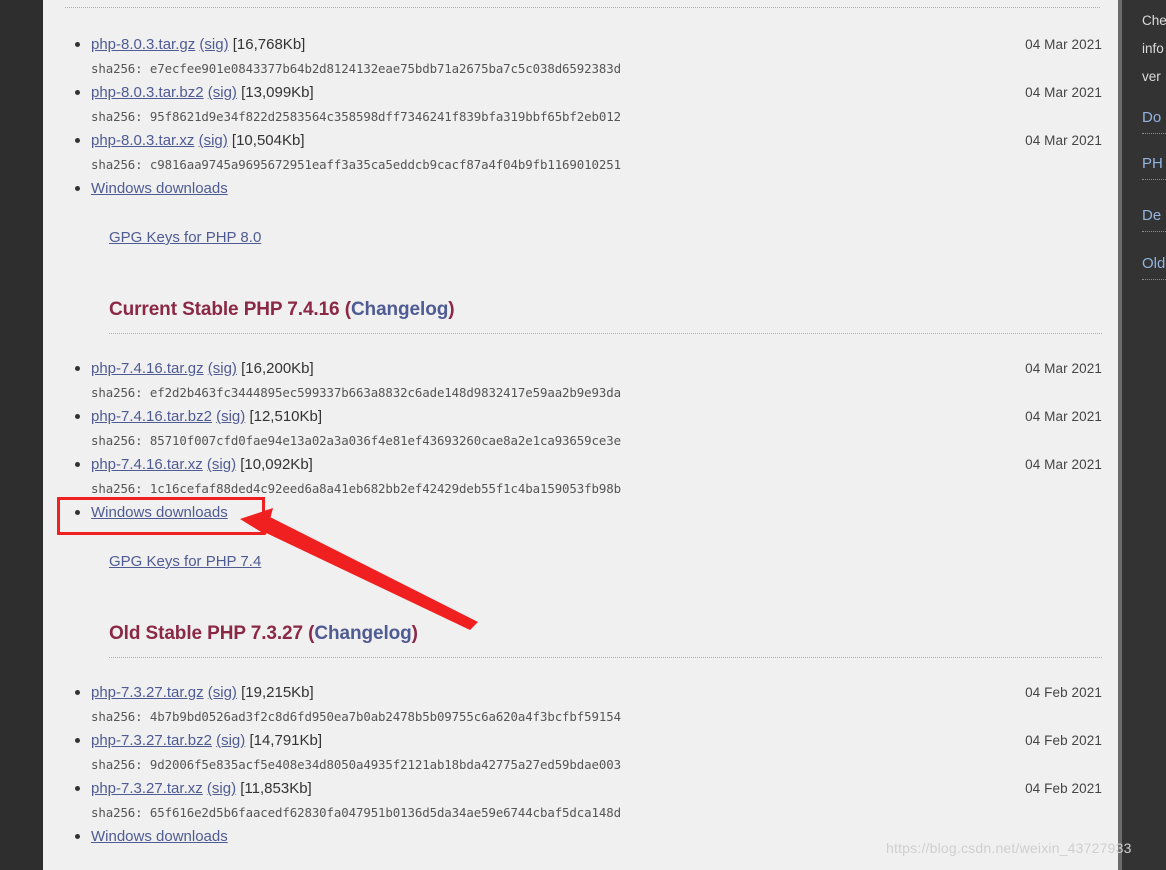  What do you see at coordinates (605, 657) in the screenshot?
I see `section-divider` at bounding box center [605, 657].